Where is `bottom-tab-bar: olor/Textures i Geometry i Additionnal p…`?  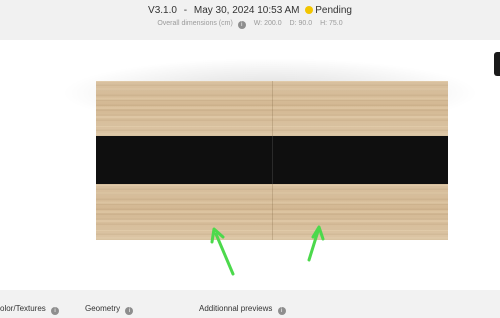
bottom-tab-bar: olor/Textures i Geometry i Additionnal p… is located at coordinates (250, 304).